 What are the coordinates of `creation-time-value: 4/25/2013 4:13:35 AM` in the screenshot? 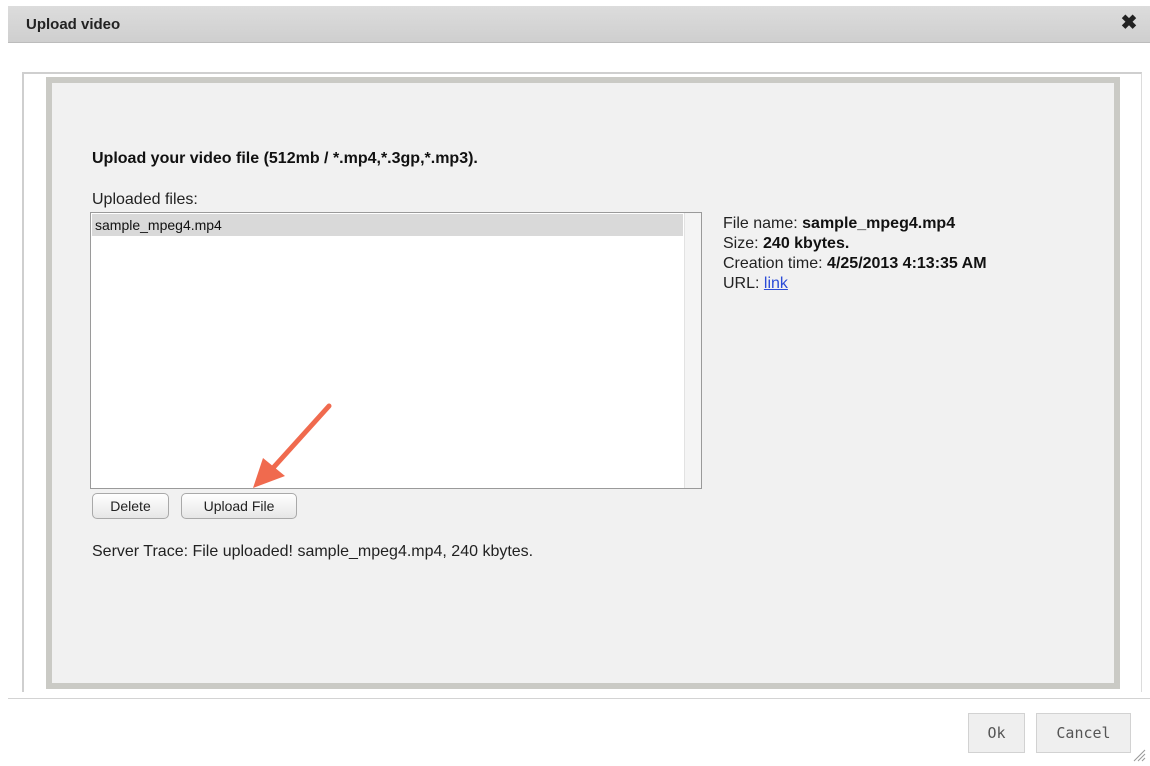 It's located at (907, 263).